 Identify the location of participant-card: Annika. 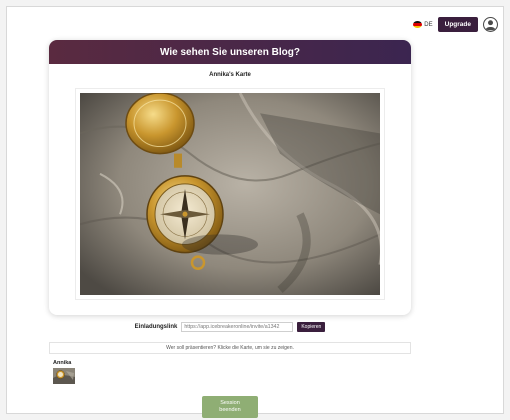
(66, 372).